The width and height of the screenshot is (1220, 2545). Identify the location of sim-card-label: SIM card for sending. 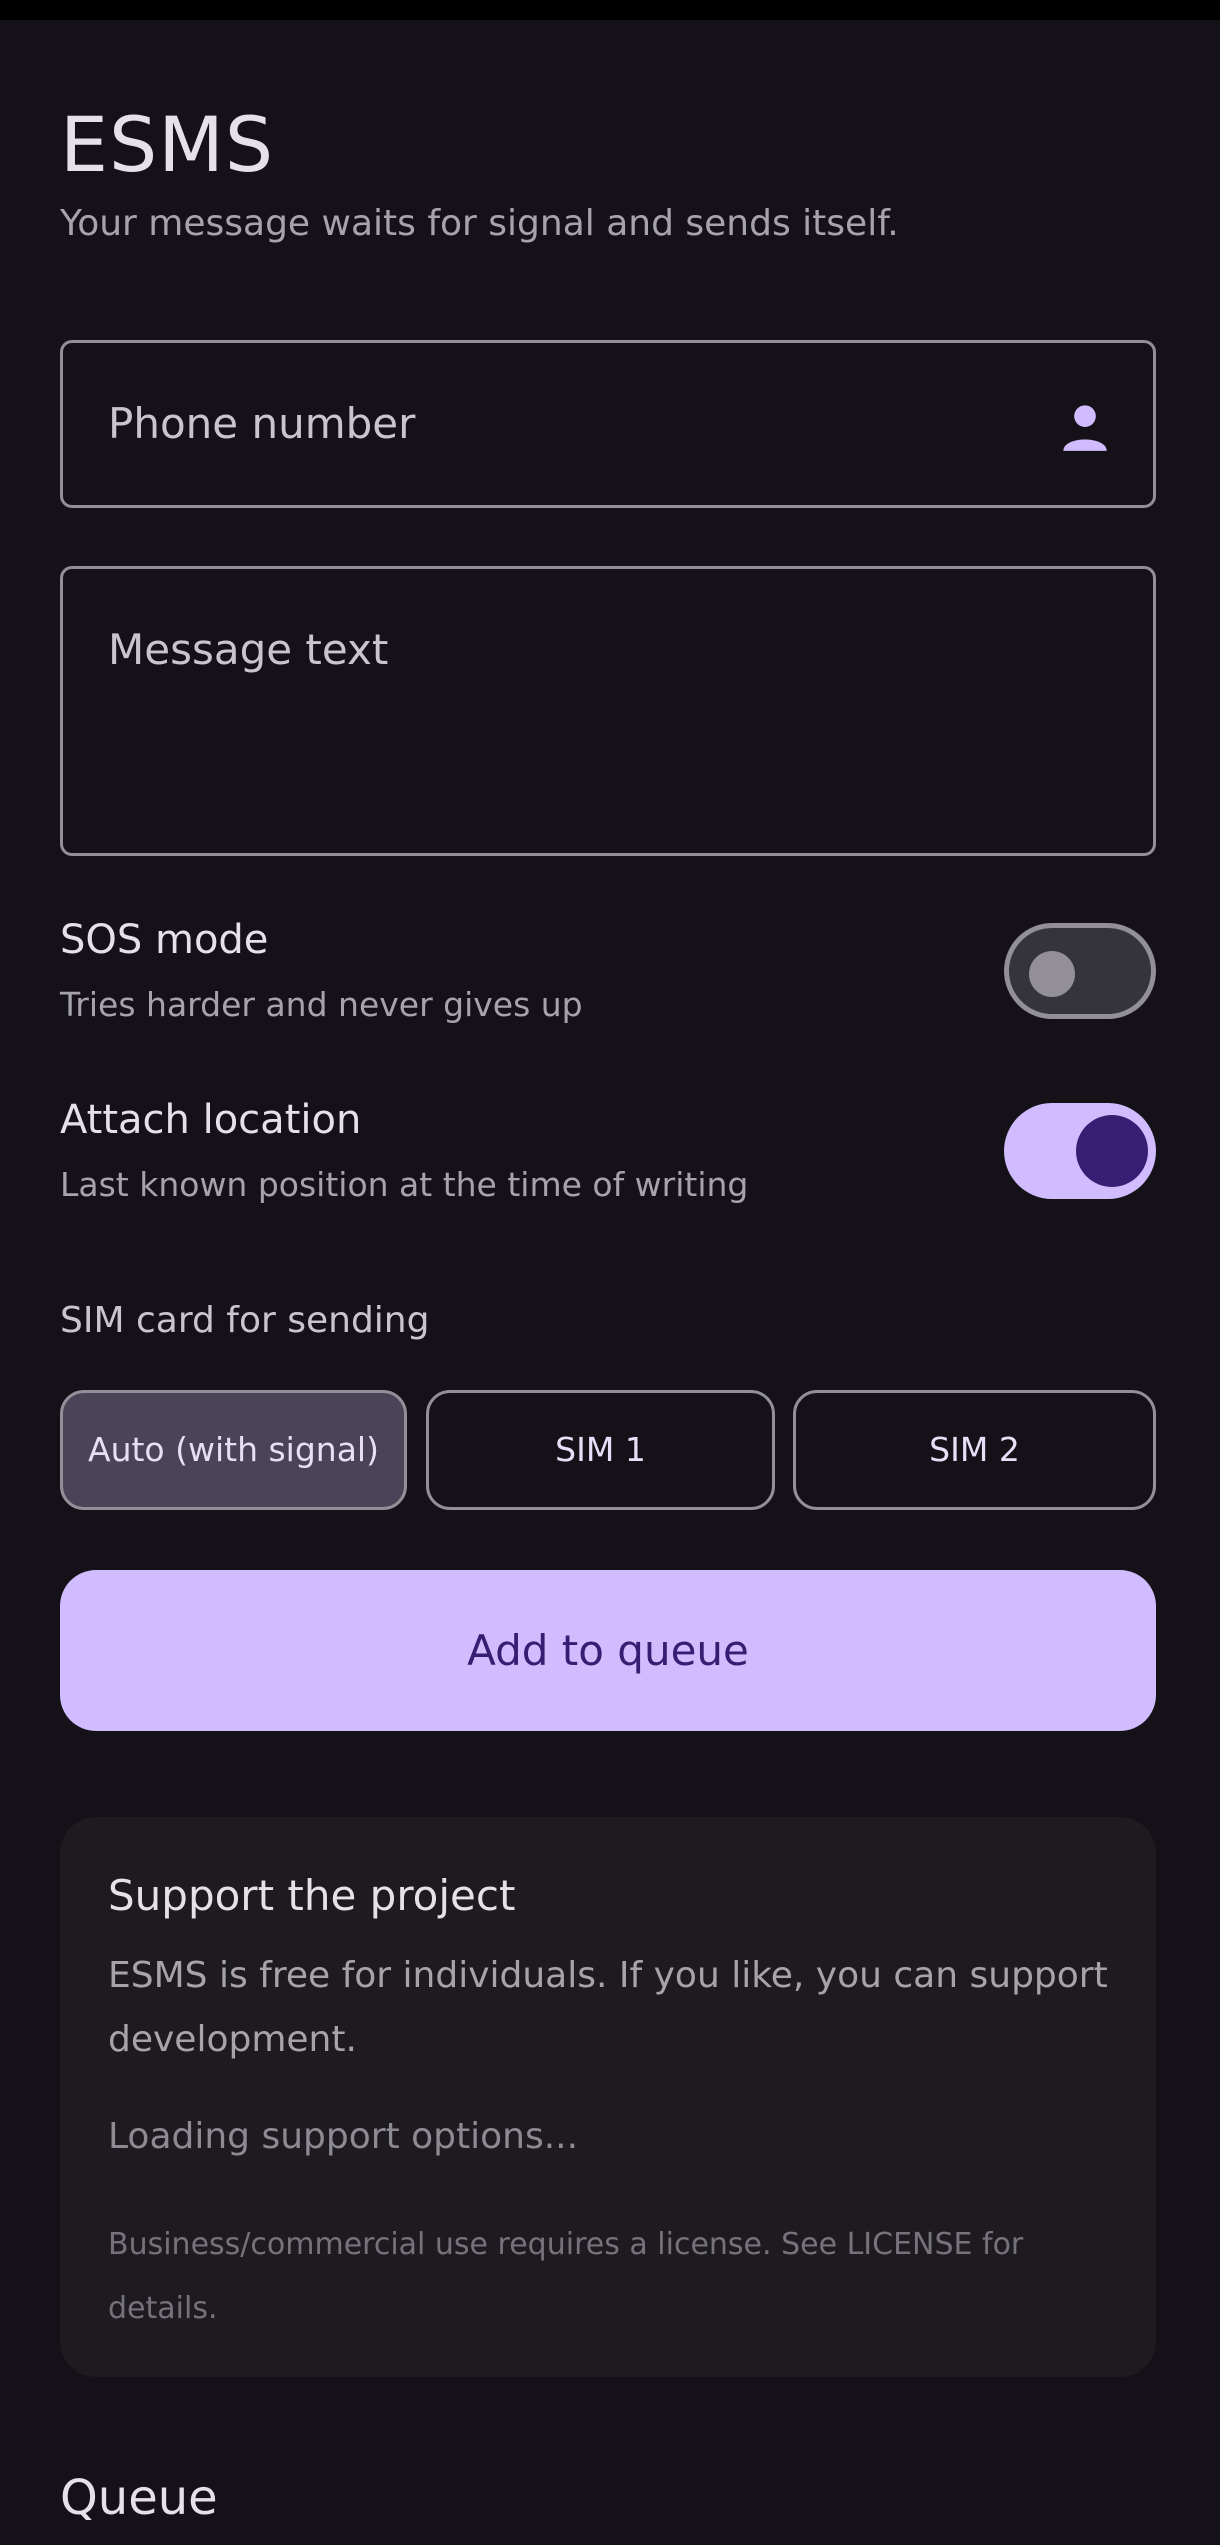
(245, 1320).